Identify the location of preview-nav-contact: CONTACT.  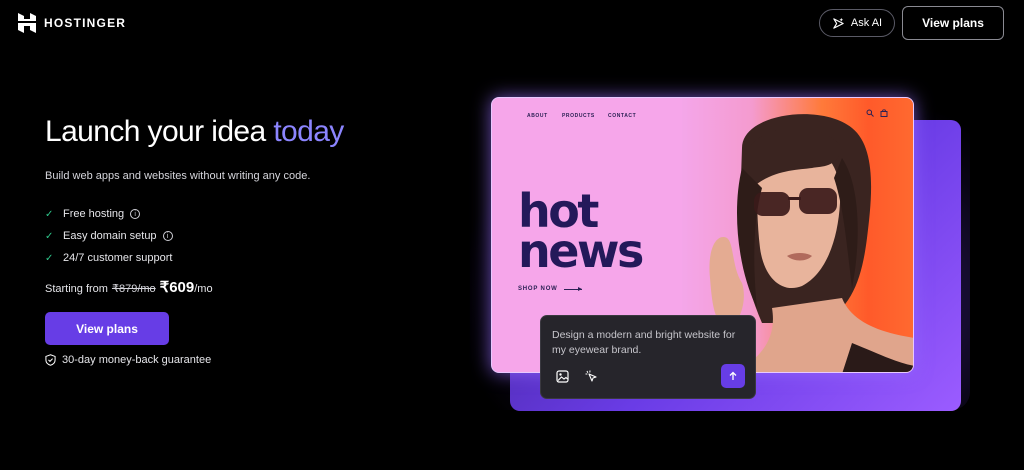
(622, 116).